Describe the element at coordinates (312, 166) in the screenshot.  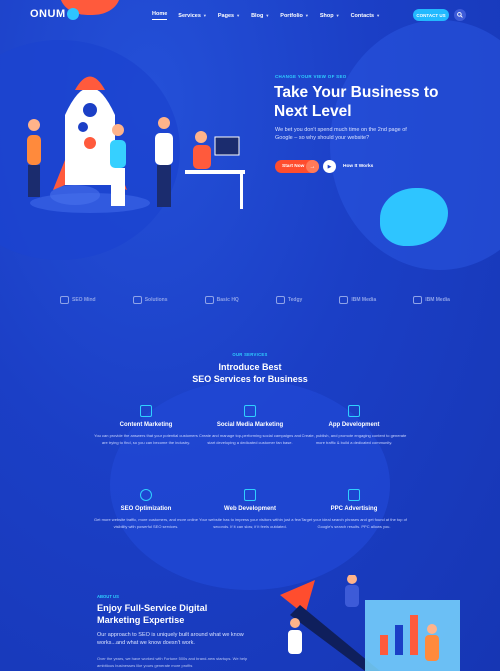
I see `arrow-right-icon: →` at that location.